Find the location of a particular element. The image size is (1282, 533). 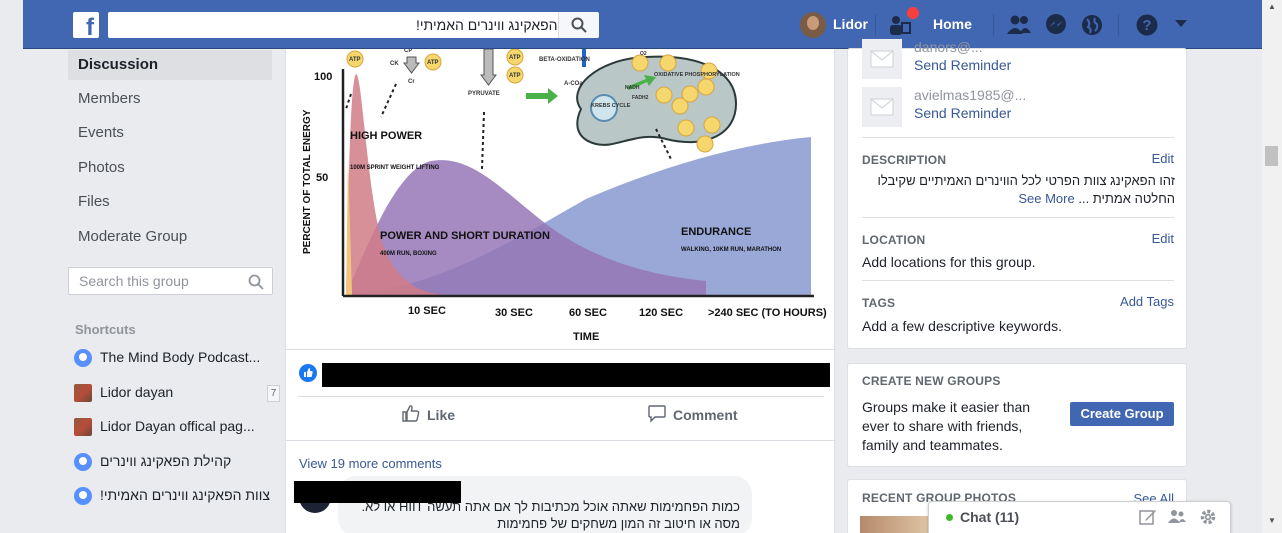

x-tick-label: >240 SEC (TO HOURS) is located at coordinates (767, 313).